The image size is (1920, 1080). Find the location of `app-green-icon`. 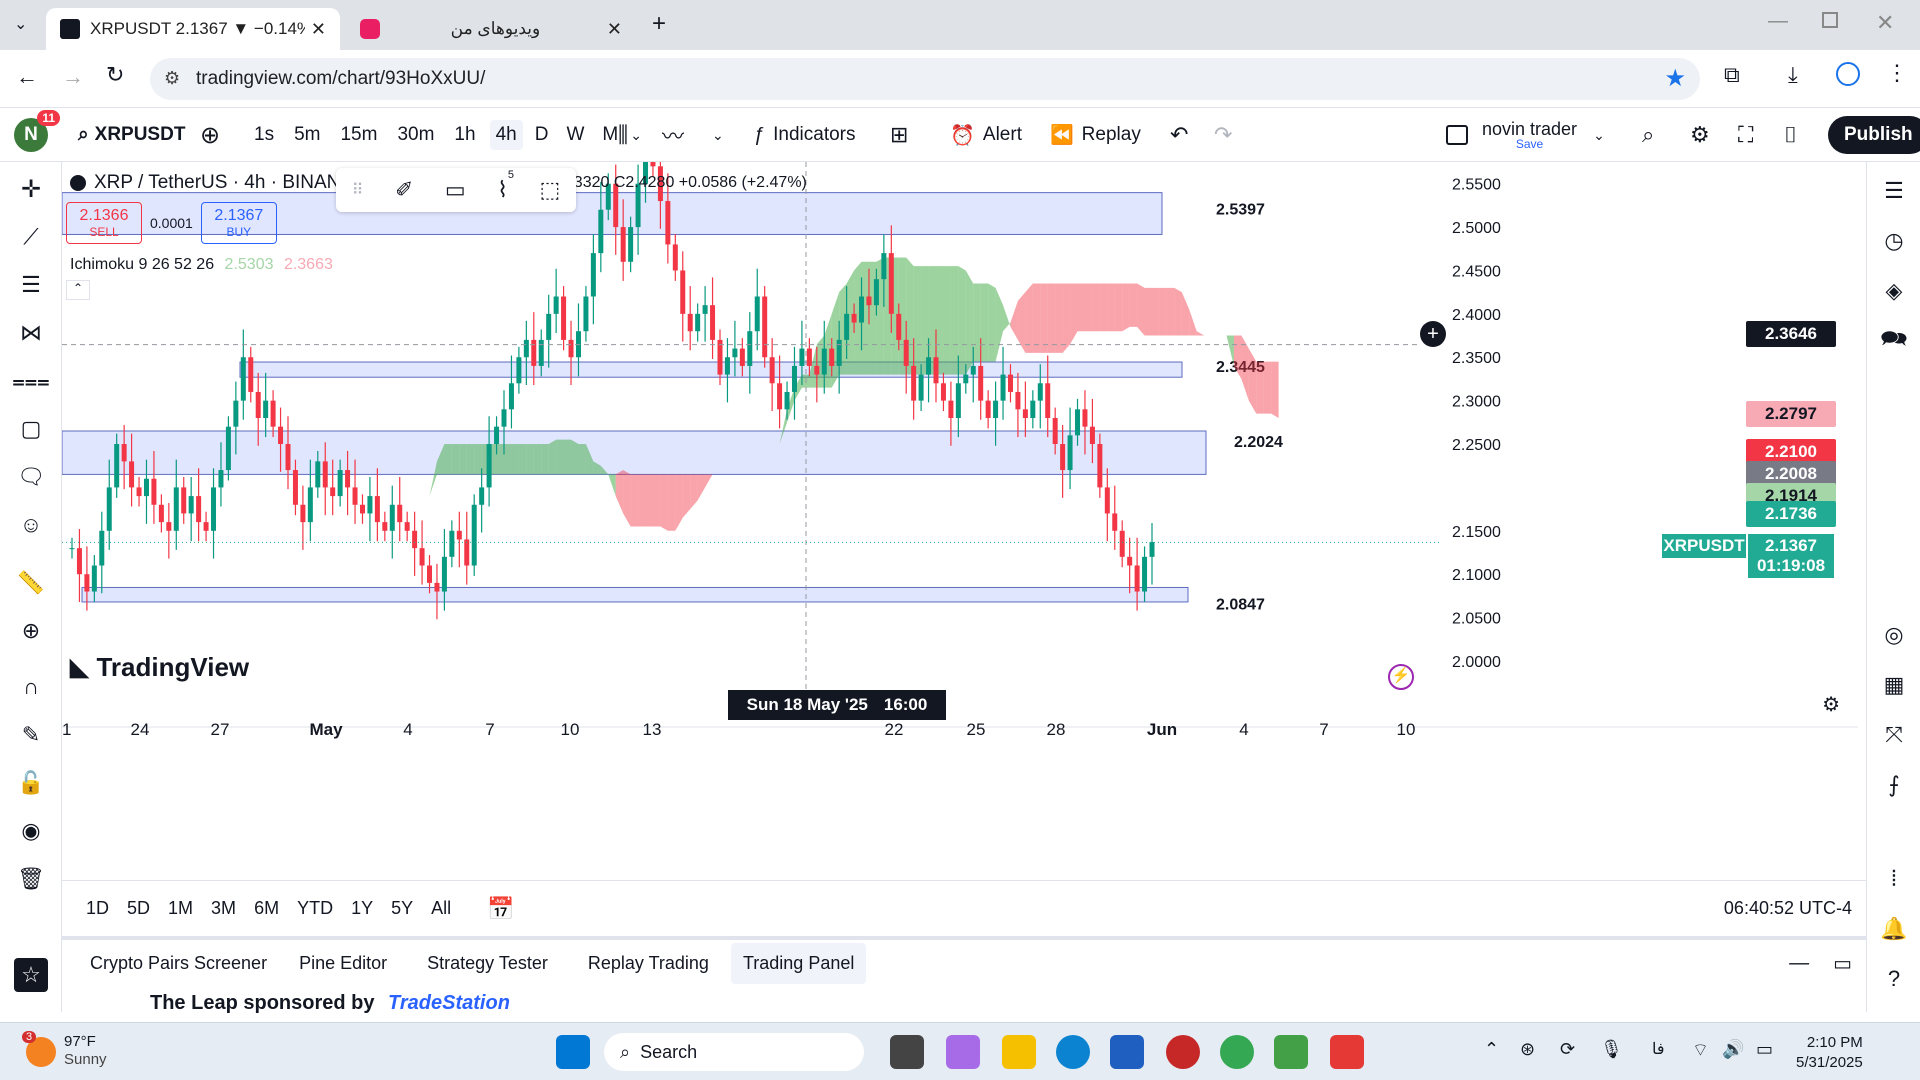

app-green-icon is located at coordinates (1291, 1052).